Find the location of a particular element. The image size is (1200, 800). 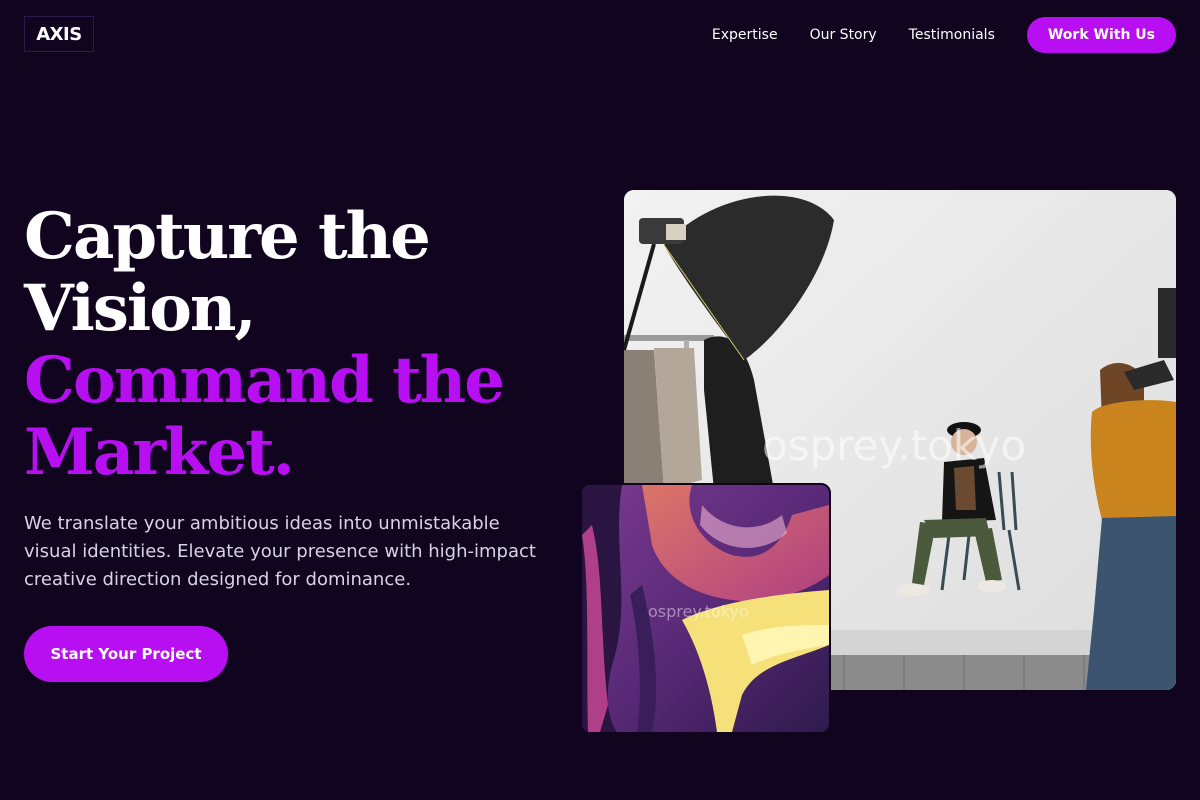

headline-line-4: Market. is located at coordinates (159, 452).